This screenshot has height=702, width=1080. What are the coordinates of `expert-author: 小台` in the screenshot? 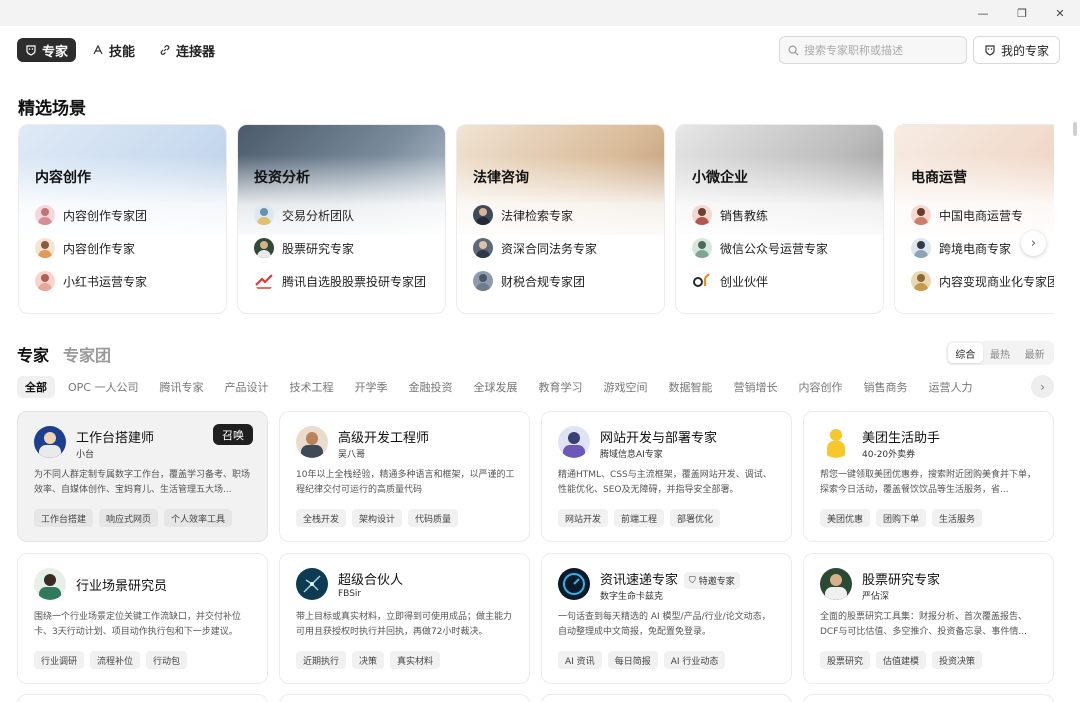 It's located at (85, 455).